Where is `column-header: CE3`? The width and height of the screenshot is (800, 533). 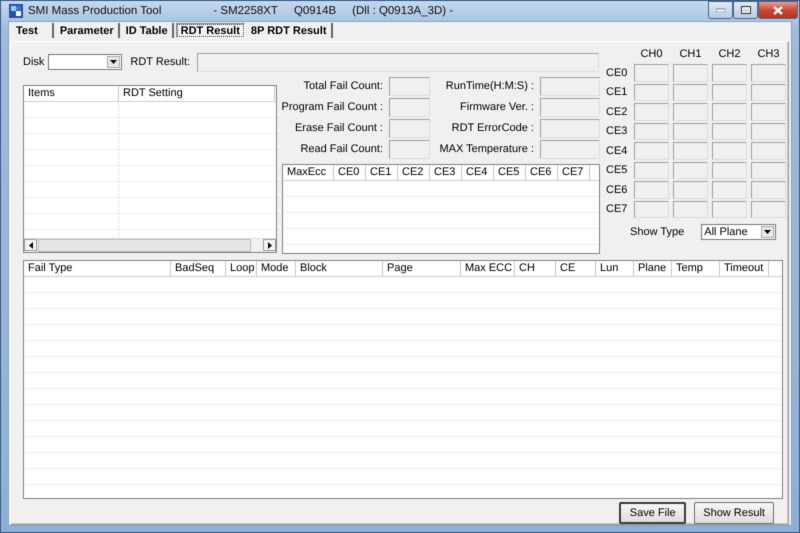
column-header: CE3 is located at coordinates (446, 172).